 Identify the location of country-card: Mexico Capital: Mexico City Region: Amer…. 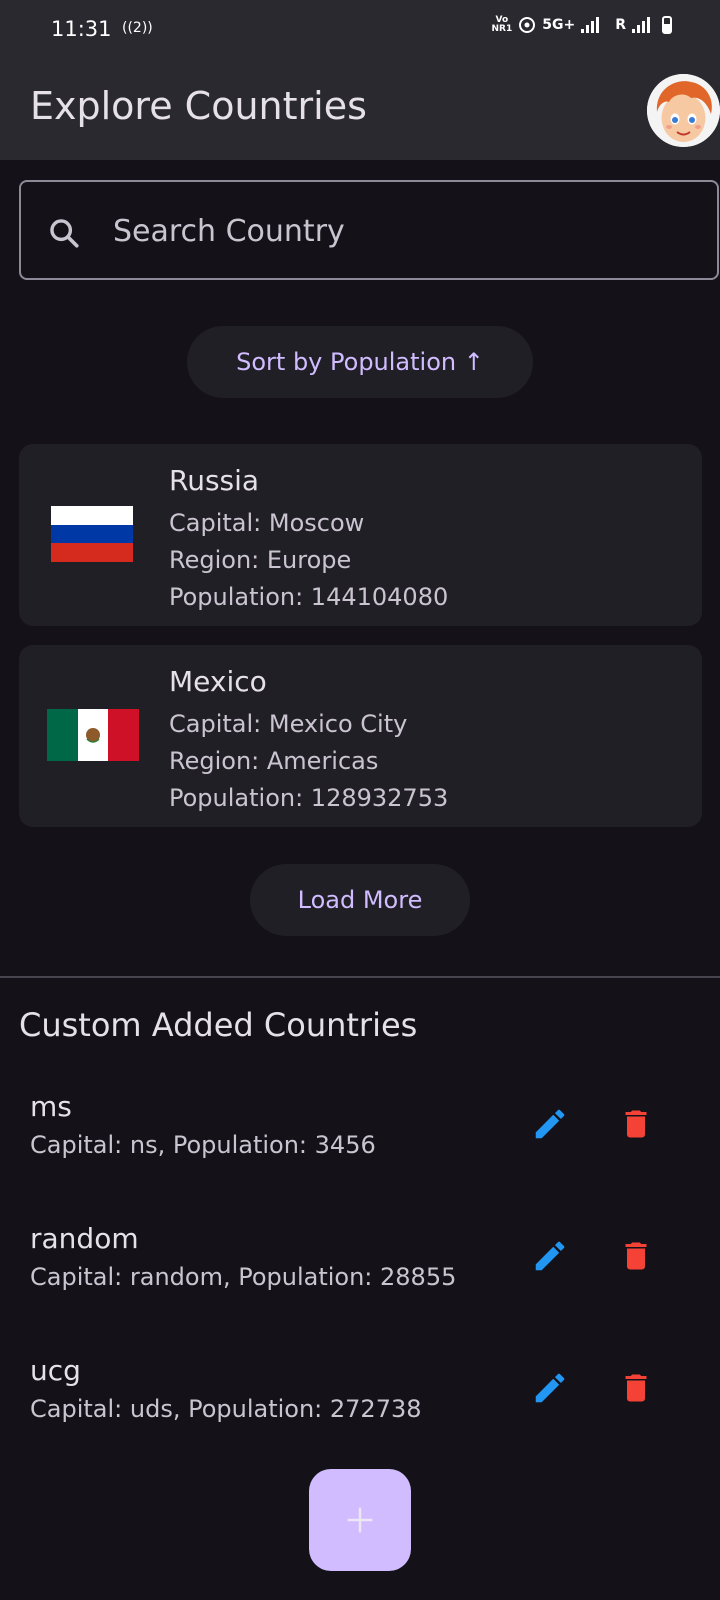
(360, 736).